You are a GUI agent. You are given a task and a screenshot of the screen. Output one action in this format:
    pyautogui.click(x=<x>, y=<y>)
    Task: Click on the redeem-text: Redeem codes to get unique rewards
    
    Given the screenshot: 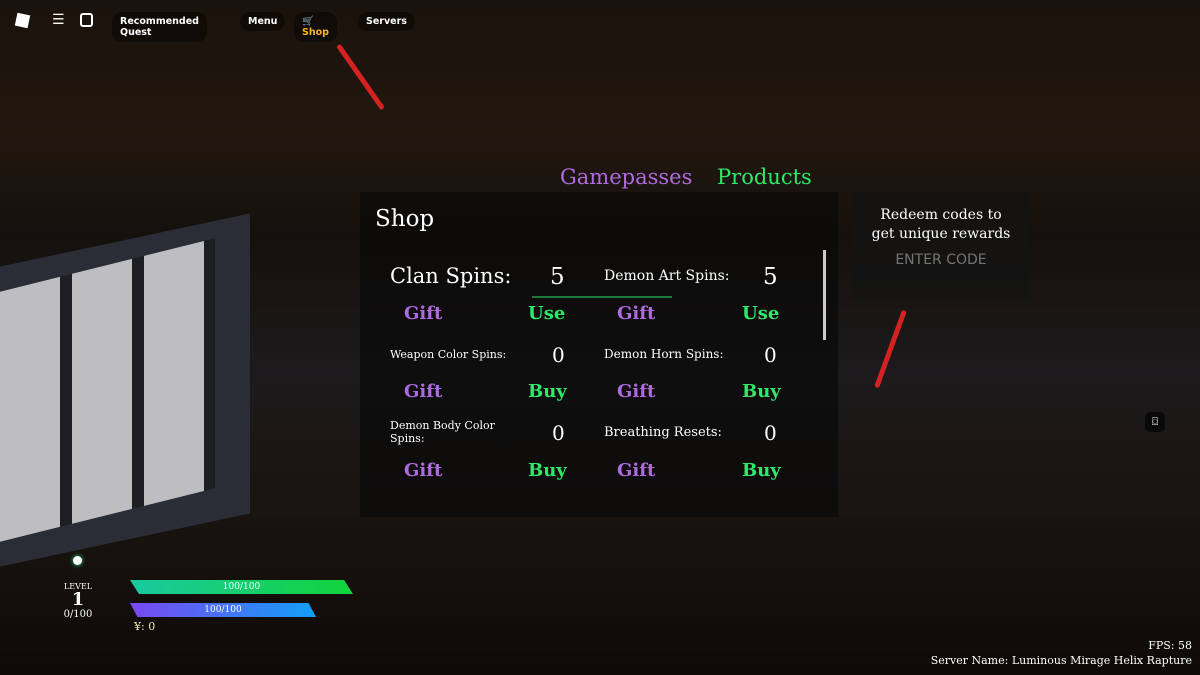 What is the action you would take?
    pyautogui.click(x=941, y=224)
    